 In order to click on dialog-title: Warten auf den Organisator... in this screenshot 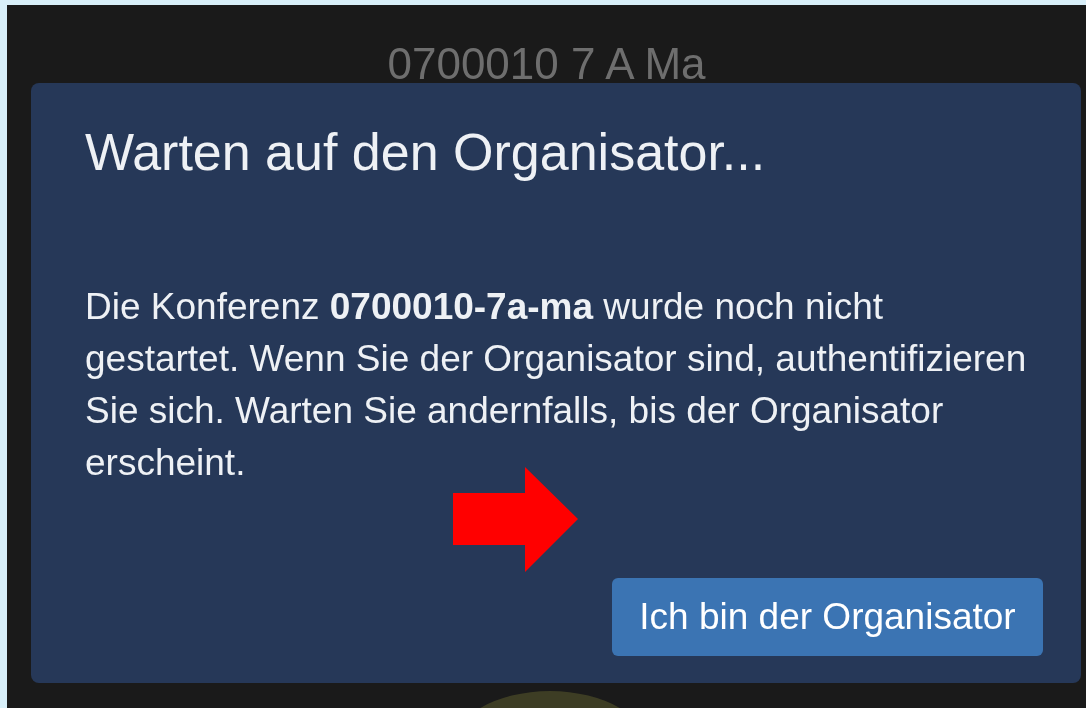, I will do `click(426, 152)`.